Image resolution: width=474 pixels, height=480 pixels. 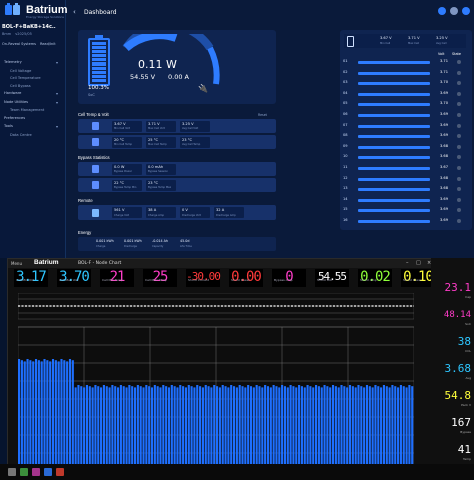 I want to click on cell-row: 05 3.70, so click(x=406, y=105).